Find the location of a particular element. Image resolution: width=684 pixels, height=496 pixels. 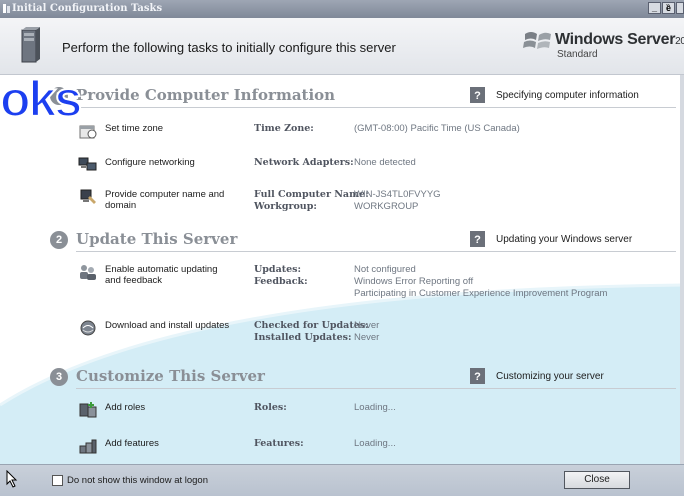

property-labels: Time Zone: is located at coordinates (284, 129).